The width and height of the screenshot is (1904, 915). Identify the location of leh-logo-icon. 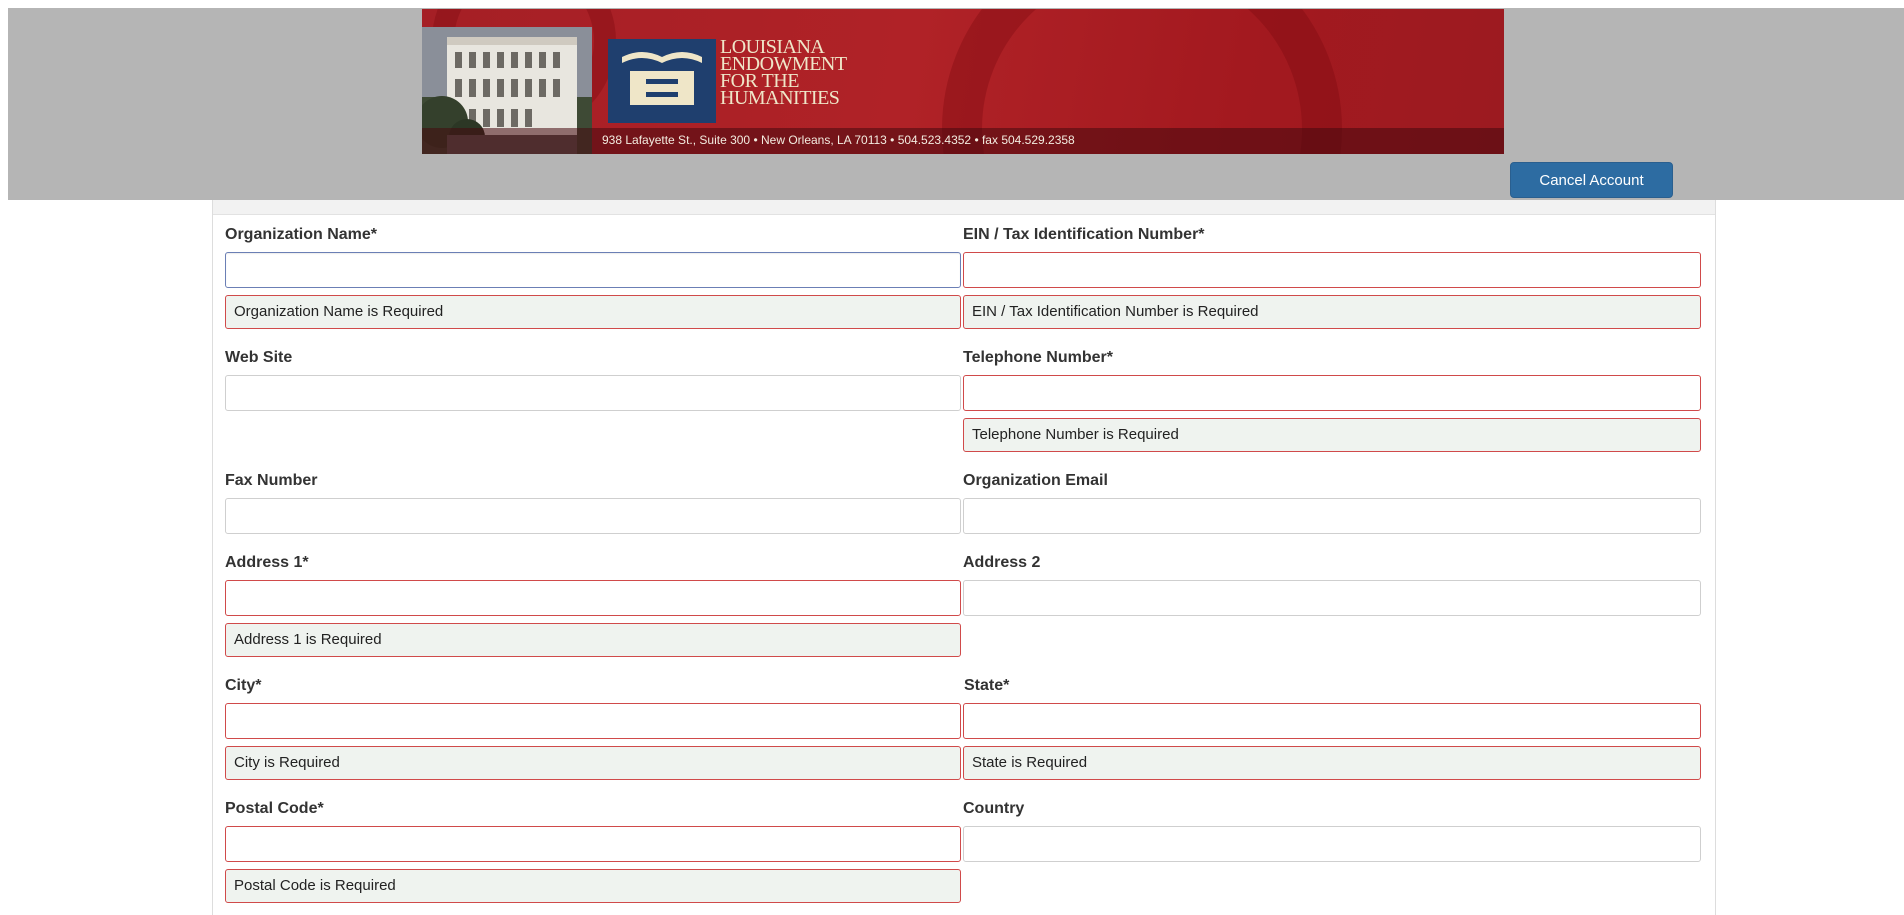
(662, 81).